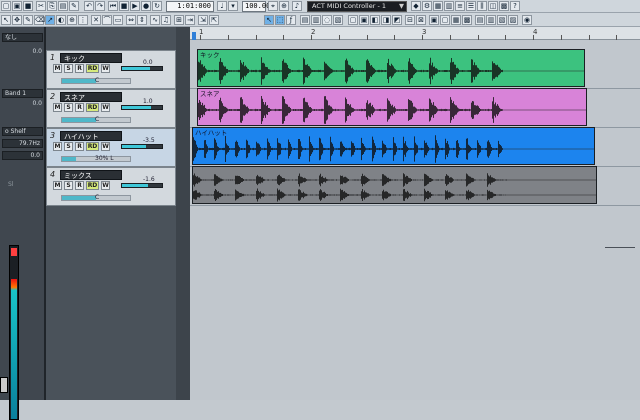 The height and width of the screenshot is (420, 640). Describe the element at coordinates (338, 20) in the screenshot. I see `browser-icon: ▧` at that location.